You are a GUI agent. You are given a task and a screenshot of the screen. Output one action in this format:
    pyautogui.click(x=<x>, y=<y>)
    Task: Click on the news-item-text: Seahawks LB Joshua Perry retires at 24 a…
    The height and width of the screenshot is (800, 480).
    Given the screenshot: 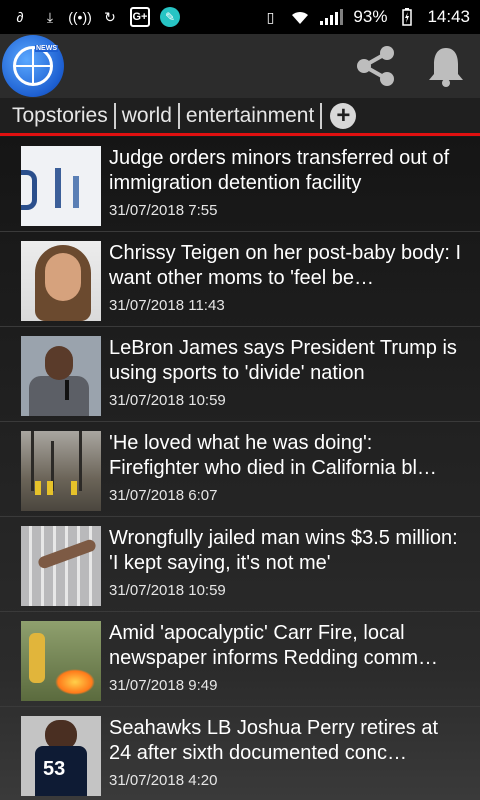 What is the action you would take?
    pyautogui.click(x=286, y=752)
    